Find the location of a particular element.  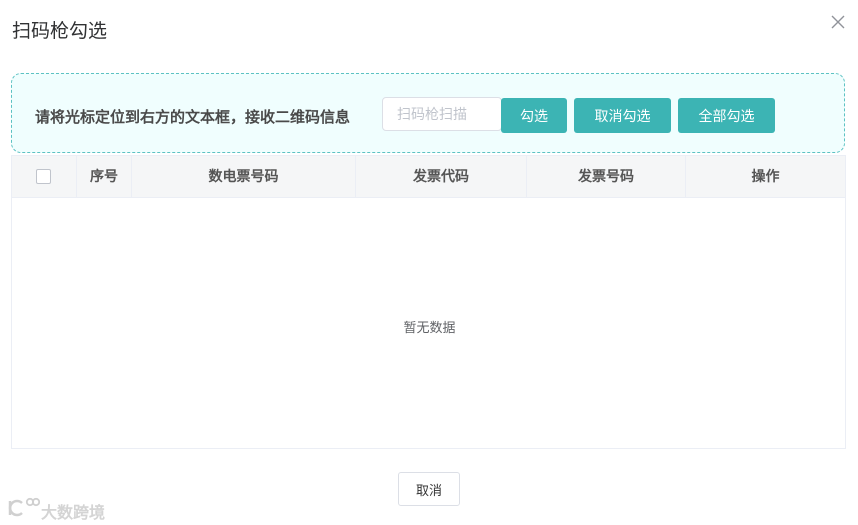

column-header-invoice-number: 发票号码 is located at coordinates (606, 176).